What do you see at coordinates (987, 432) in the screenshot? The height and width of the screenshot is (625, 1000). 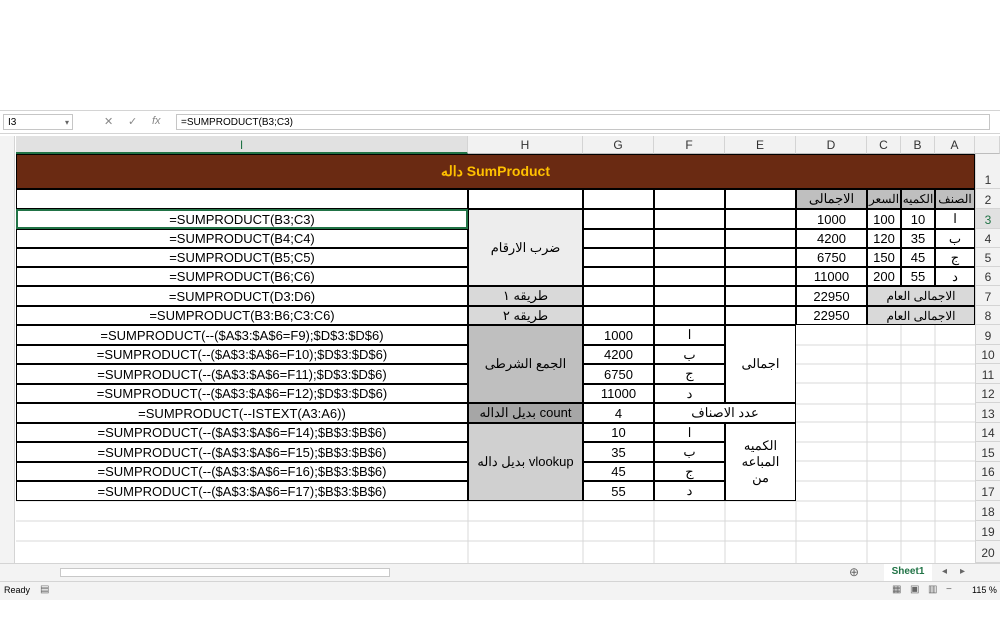 I see `row-header: 14` at bounding box center [987, 432].